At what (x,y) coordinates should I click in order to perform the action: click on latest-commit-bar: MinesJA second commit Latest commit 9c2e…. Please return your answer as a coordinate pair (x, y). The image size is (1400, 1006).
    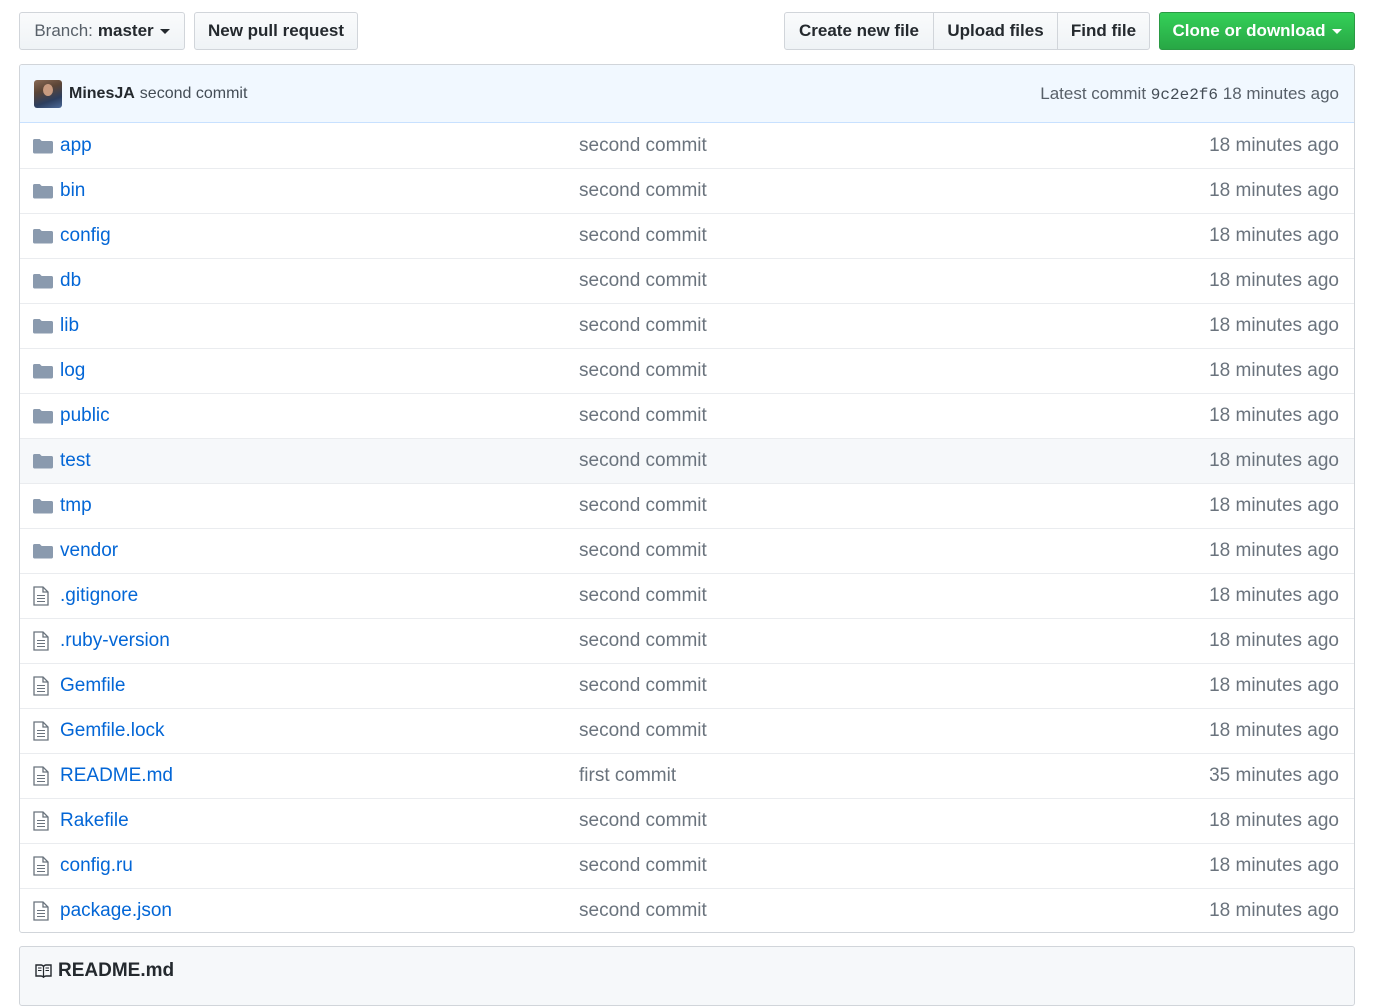
    Looking at the image, I should click on (687, 94).